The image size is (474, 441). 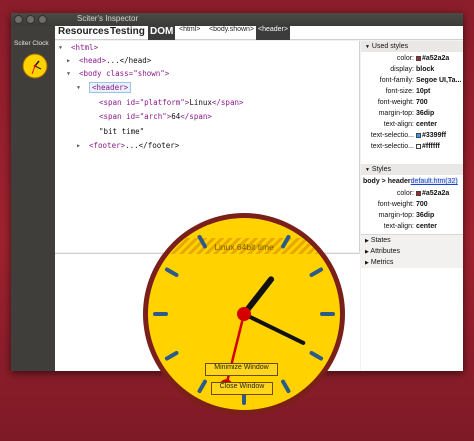 What do you see at coordinates (439, 69) in the screenshot?
I see `style-property-value: block` at bounding box center [439, 69].